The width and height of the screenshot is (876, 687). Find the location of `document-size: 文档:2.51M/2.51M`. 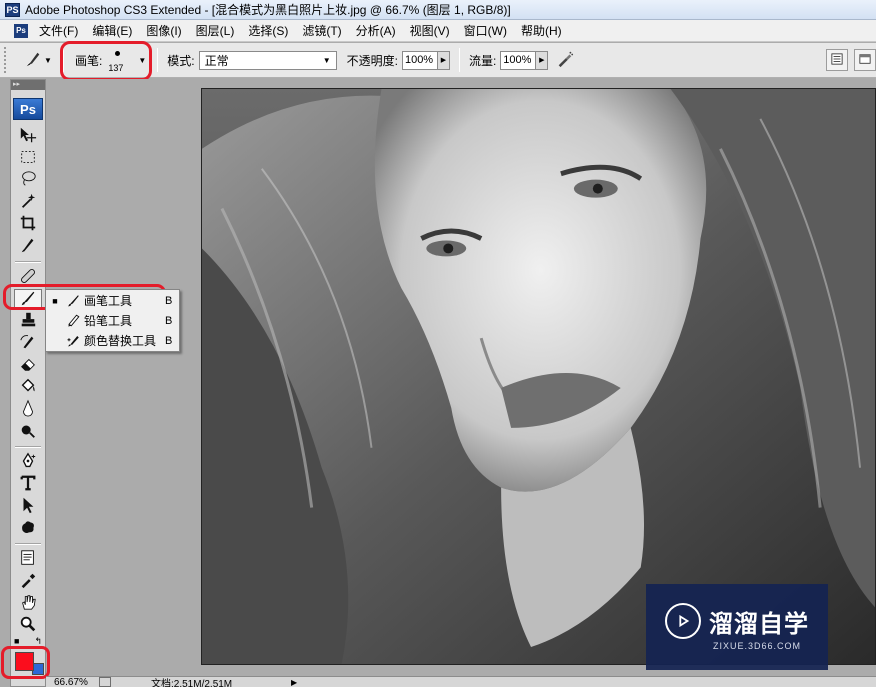

document-size: 文档:2.51M/2.51M is located at coordinates (192, 682).